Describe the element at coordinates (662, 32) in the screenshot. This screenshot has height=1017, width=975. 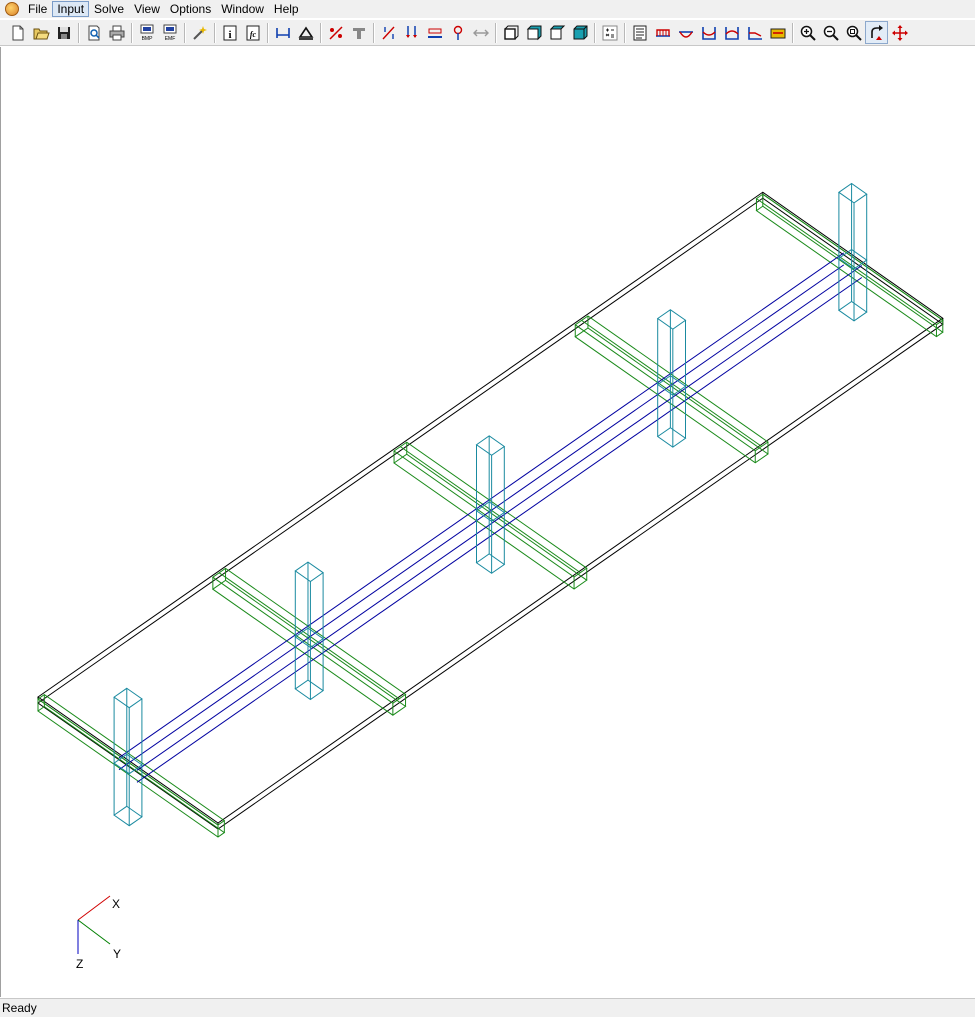
I see `moment-diagram-icon` at that location.